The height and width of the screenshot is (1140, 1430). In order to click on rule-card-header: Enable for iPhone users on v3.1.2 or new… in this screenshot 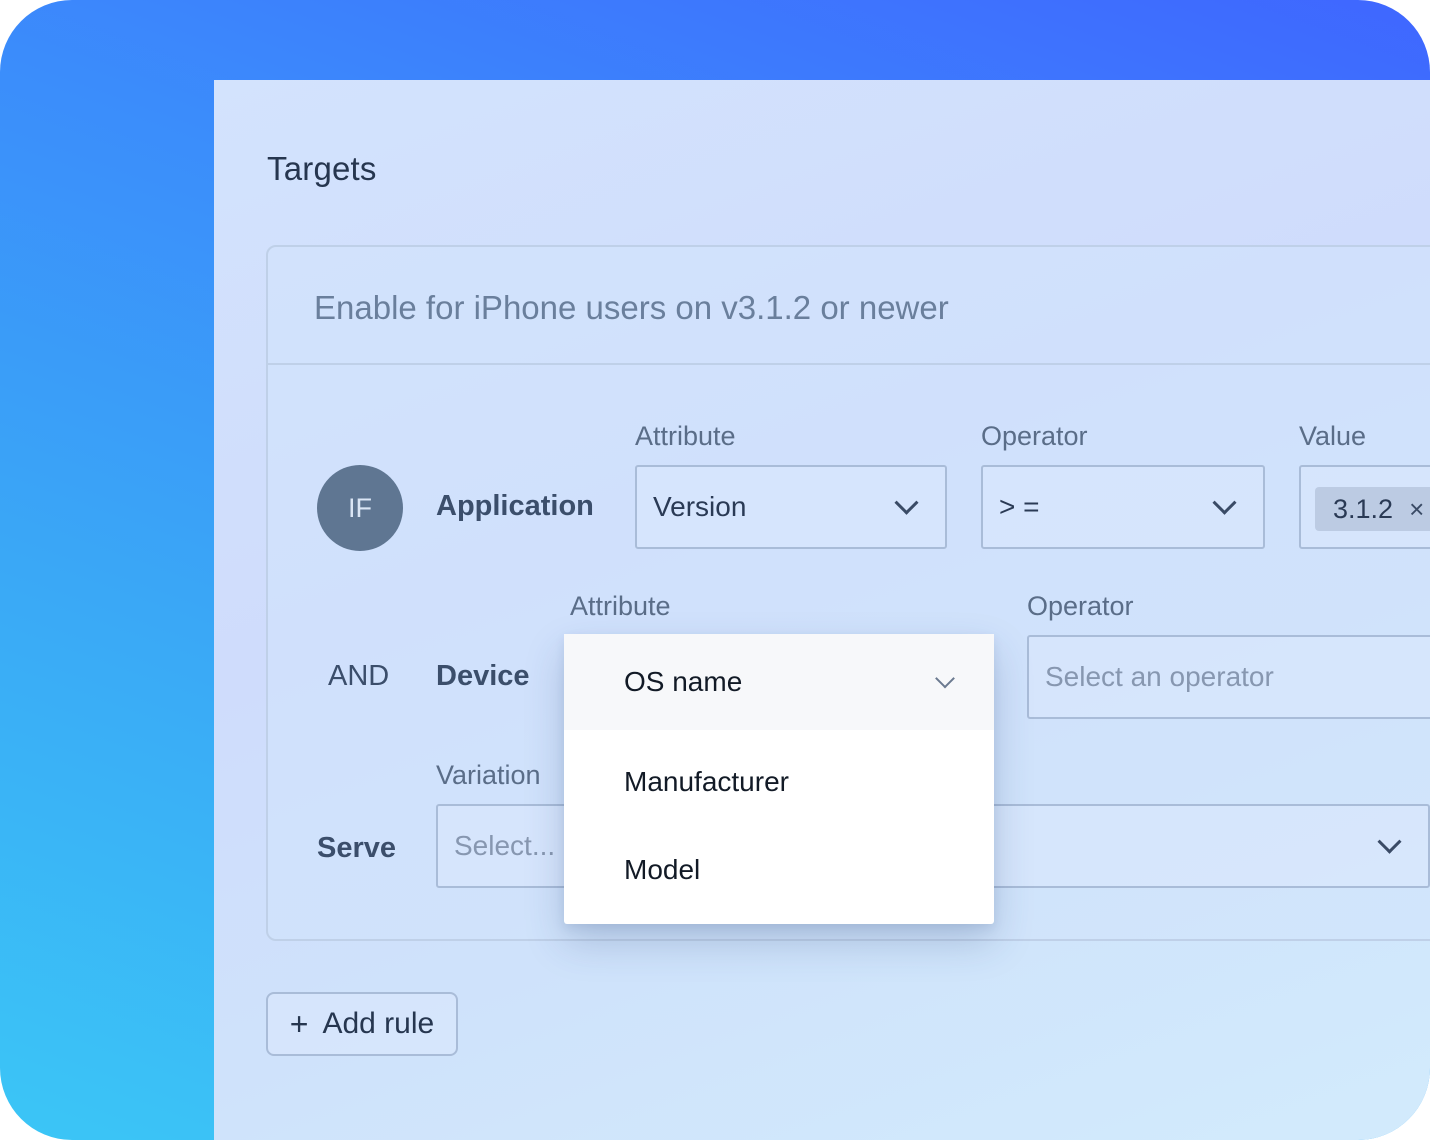, I will do `click(849, 306)`.